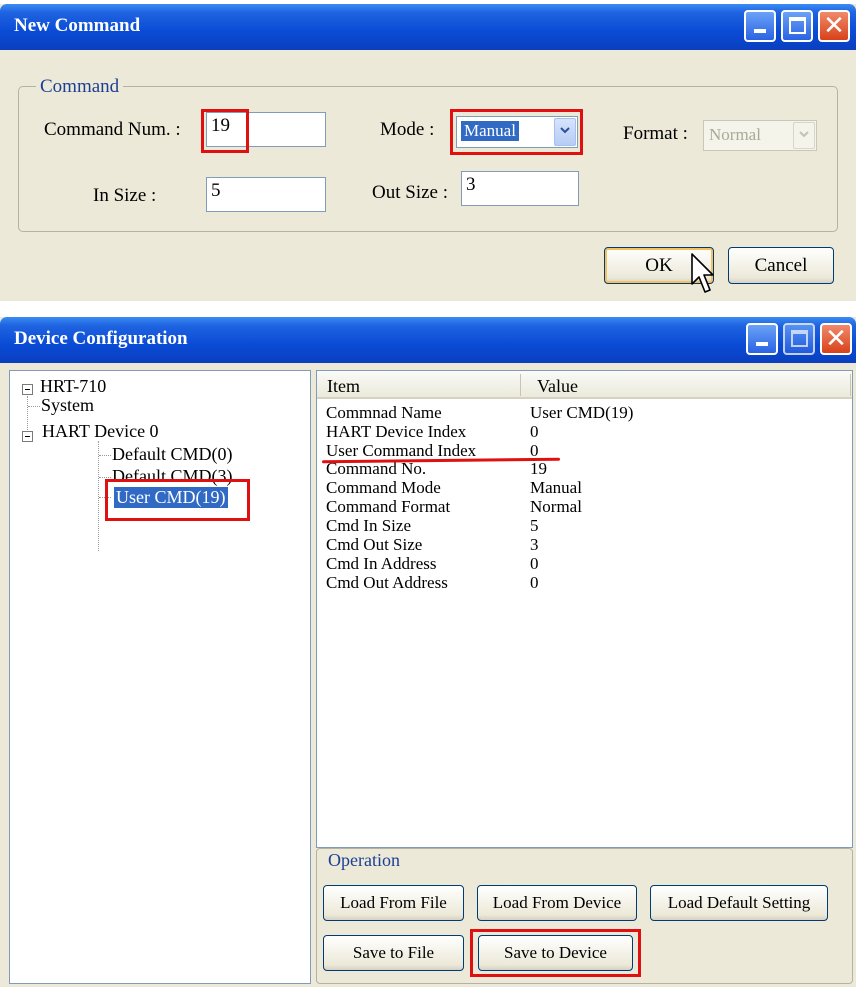 The image size is (856, 987). I want to click on mode-dropdown-button, so click(565, 132).